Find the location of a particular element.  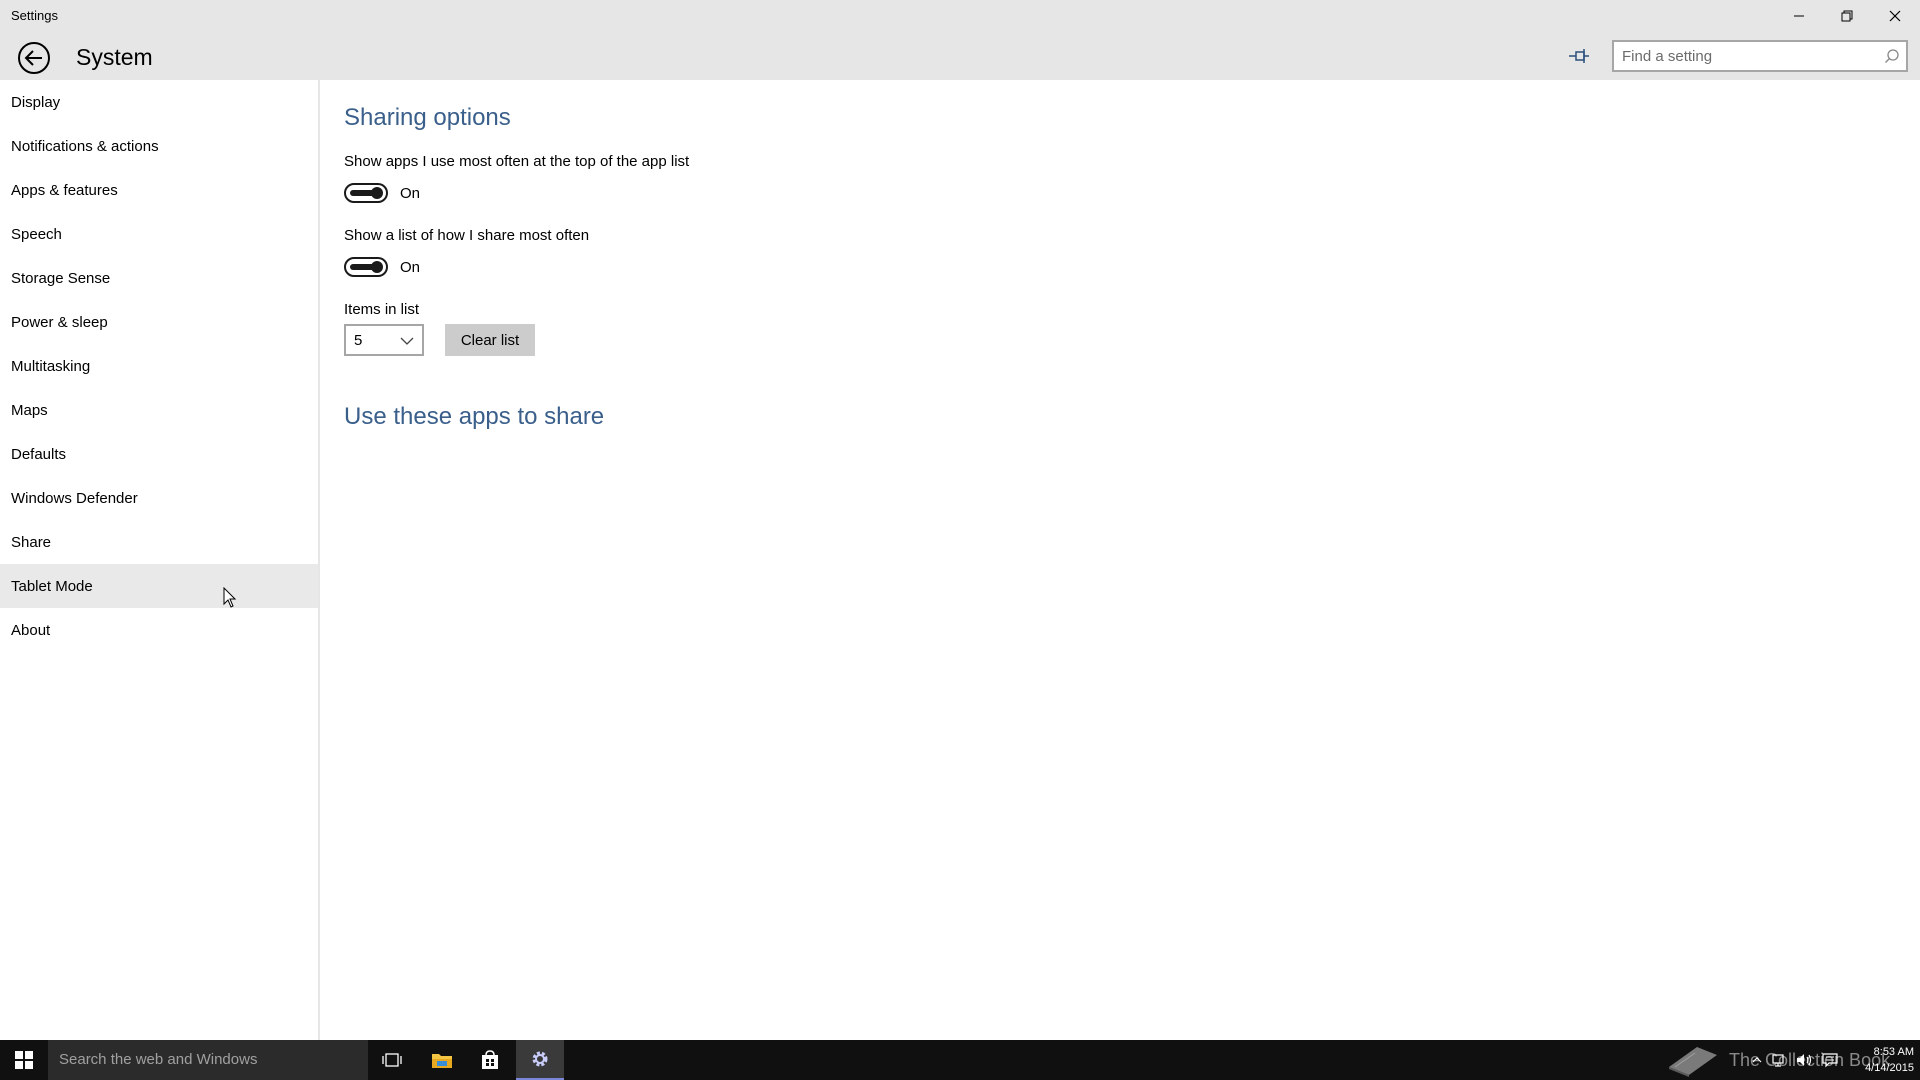

pin-to-start-button is located at coordinates (1579, 56).